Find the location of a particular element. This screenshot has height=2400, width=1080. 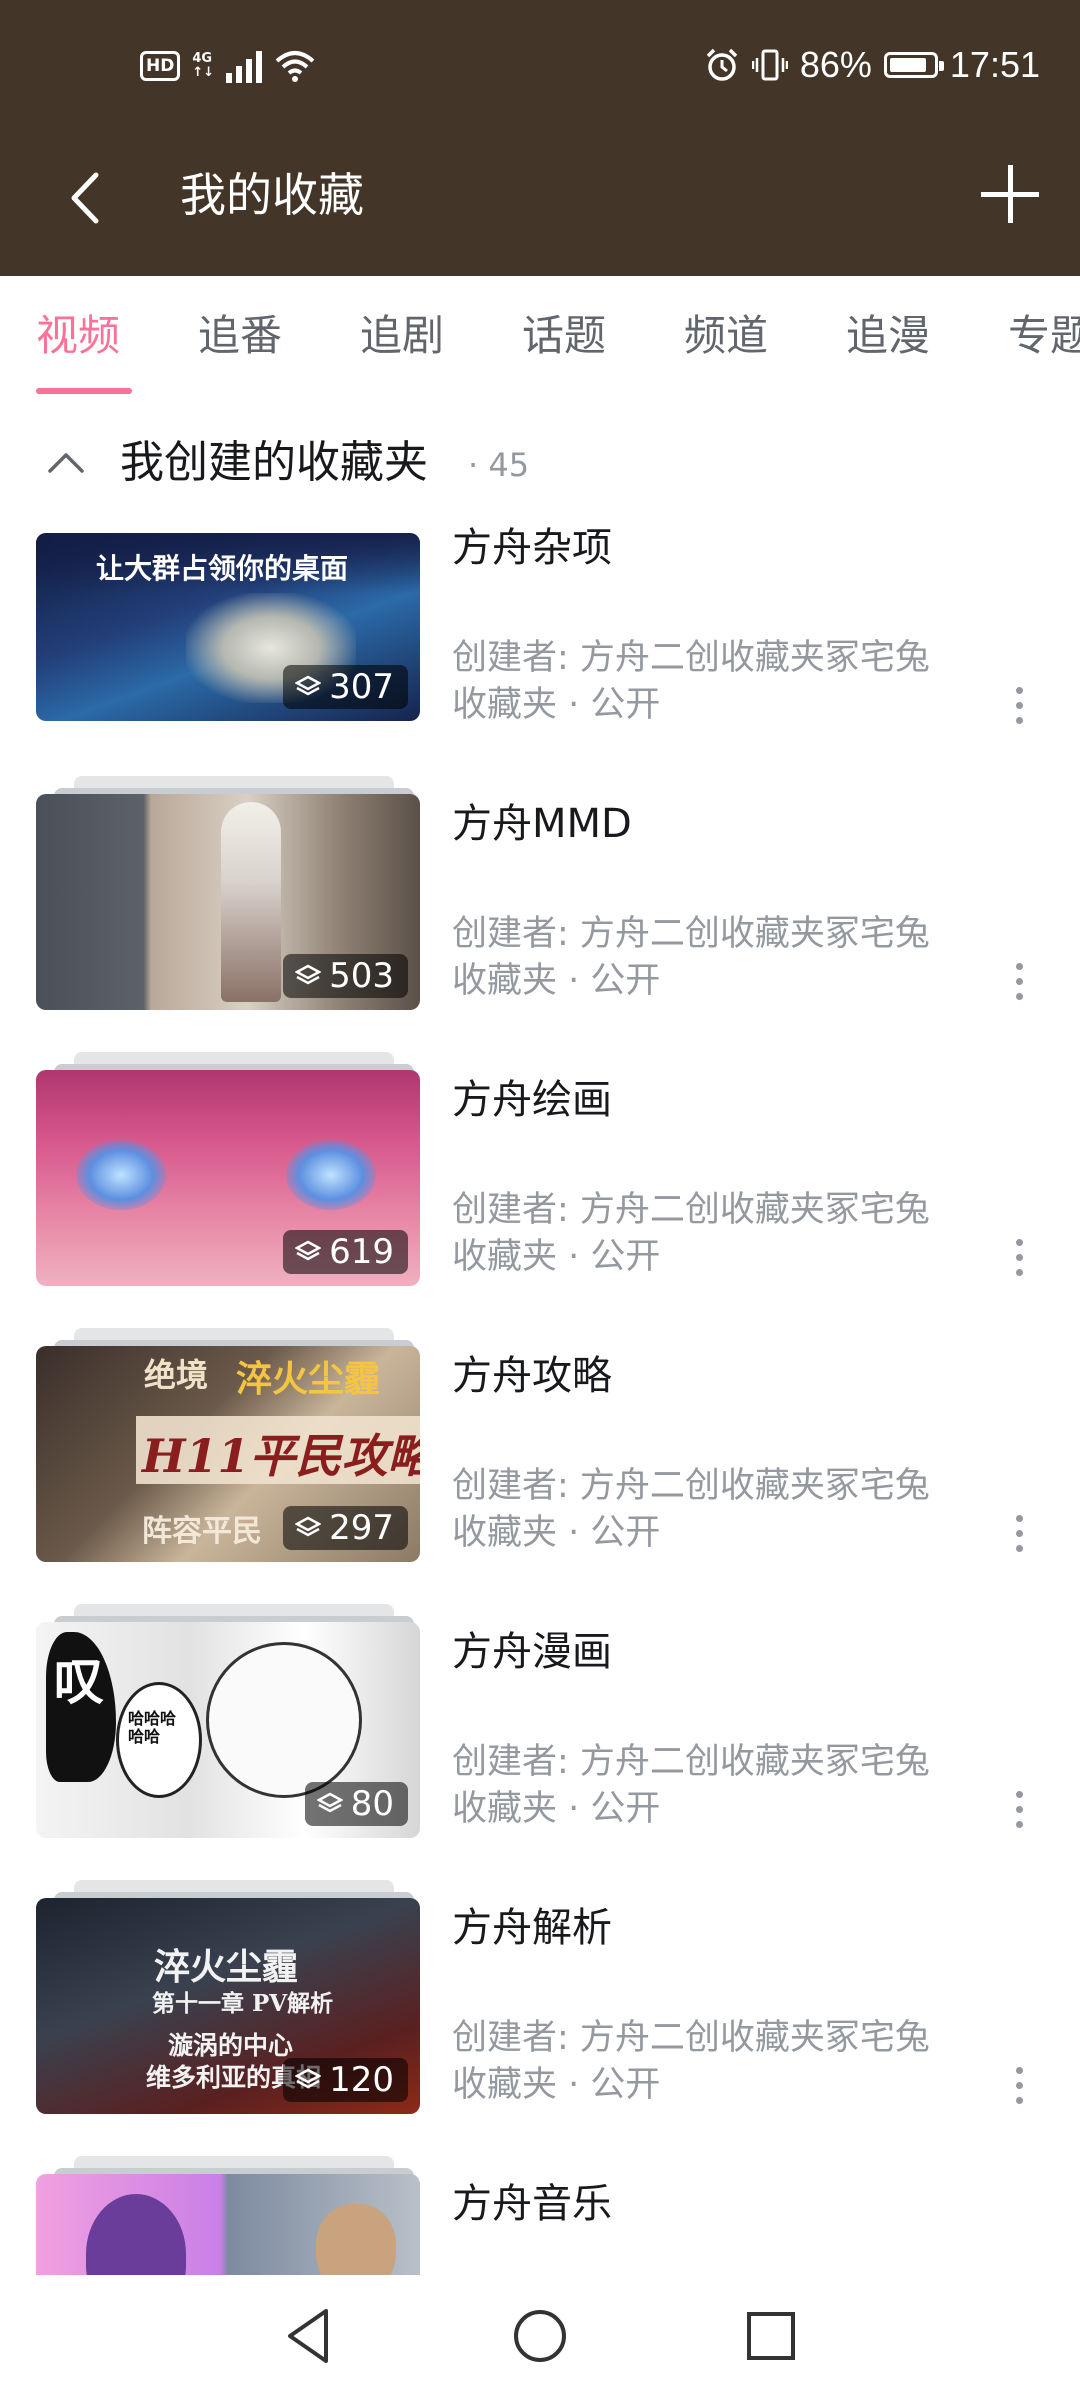

wifi-icon is located at coordinates (295, 66).